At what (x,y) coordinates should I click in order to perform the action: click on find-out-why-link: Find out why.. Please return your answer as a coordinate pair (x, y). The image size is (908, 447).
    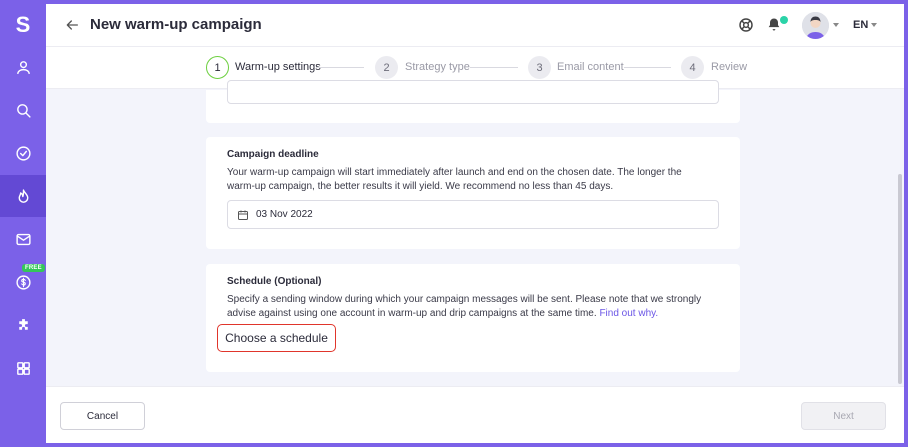
    Looking at the image, I should click on (628, 313).